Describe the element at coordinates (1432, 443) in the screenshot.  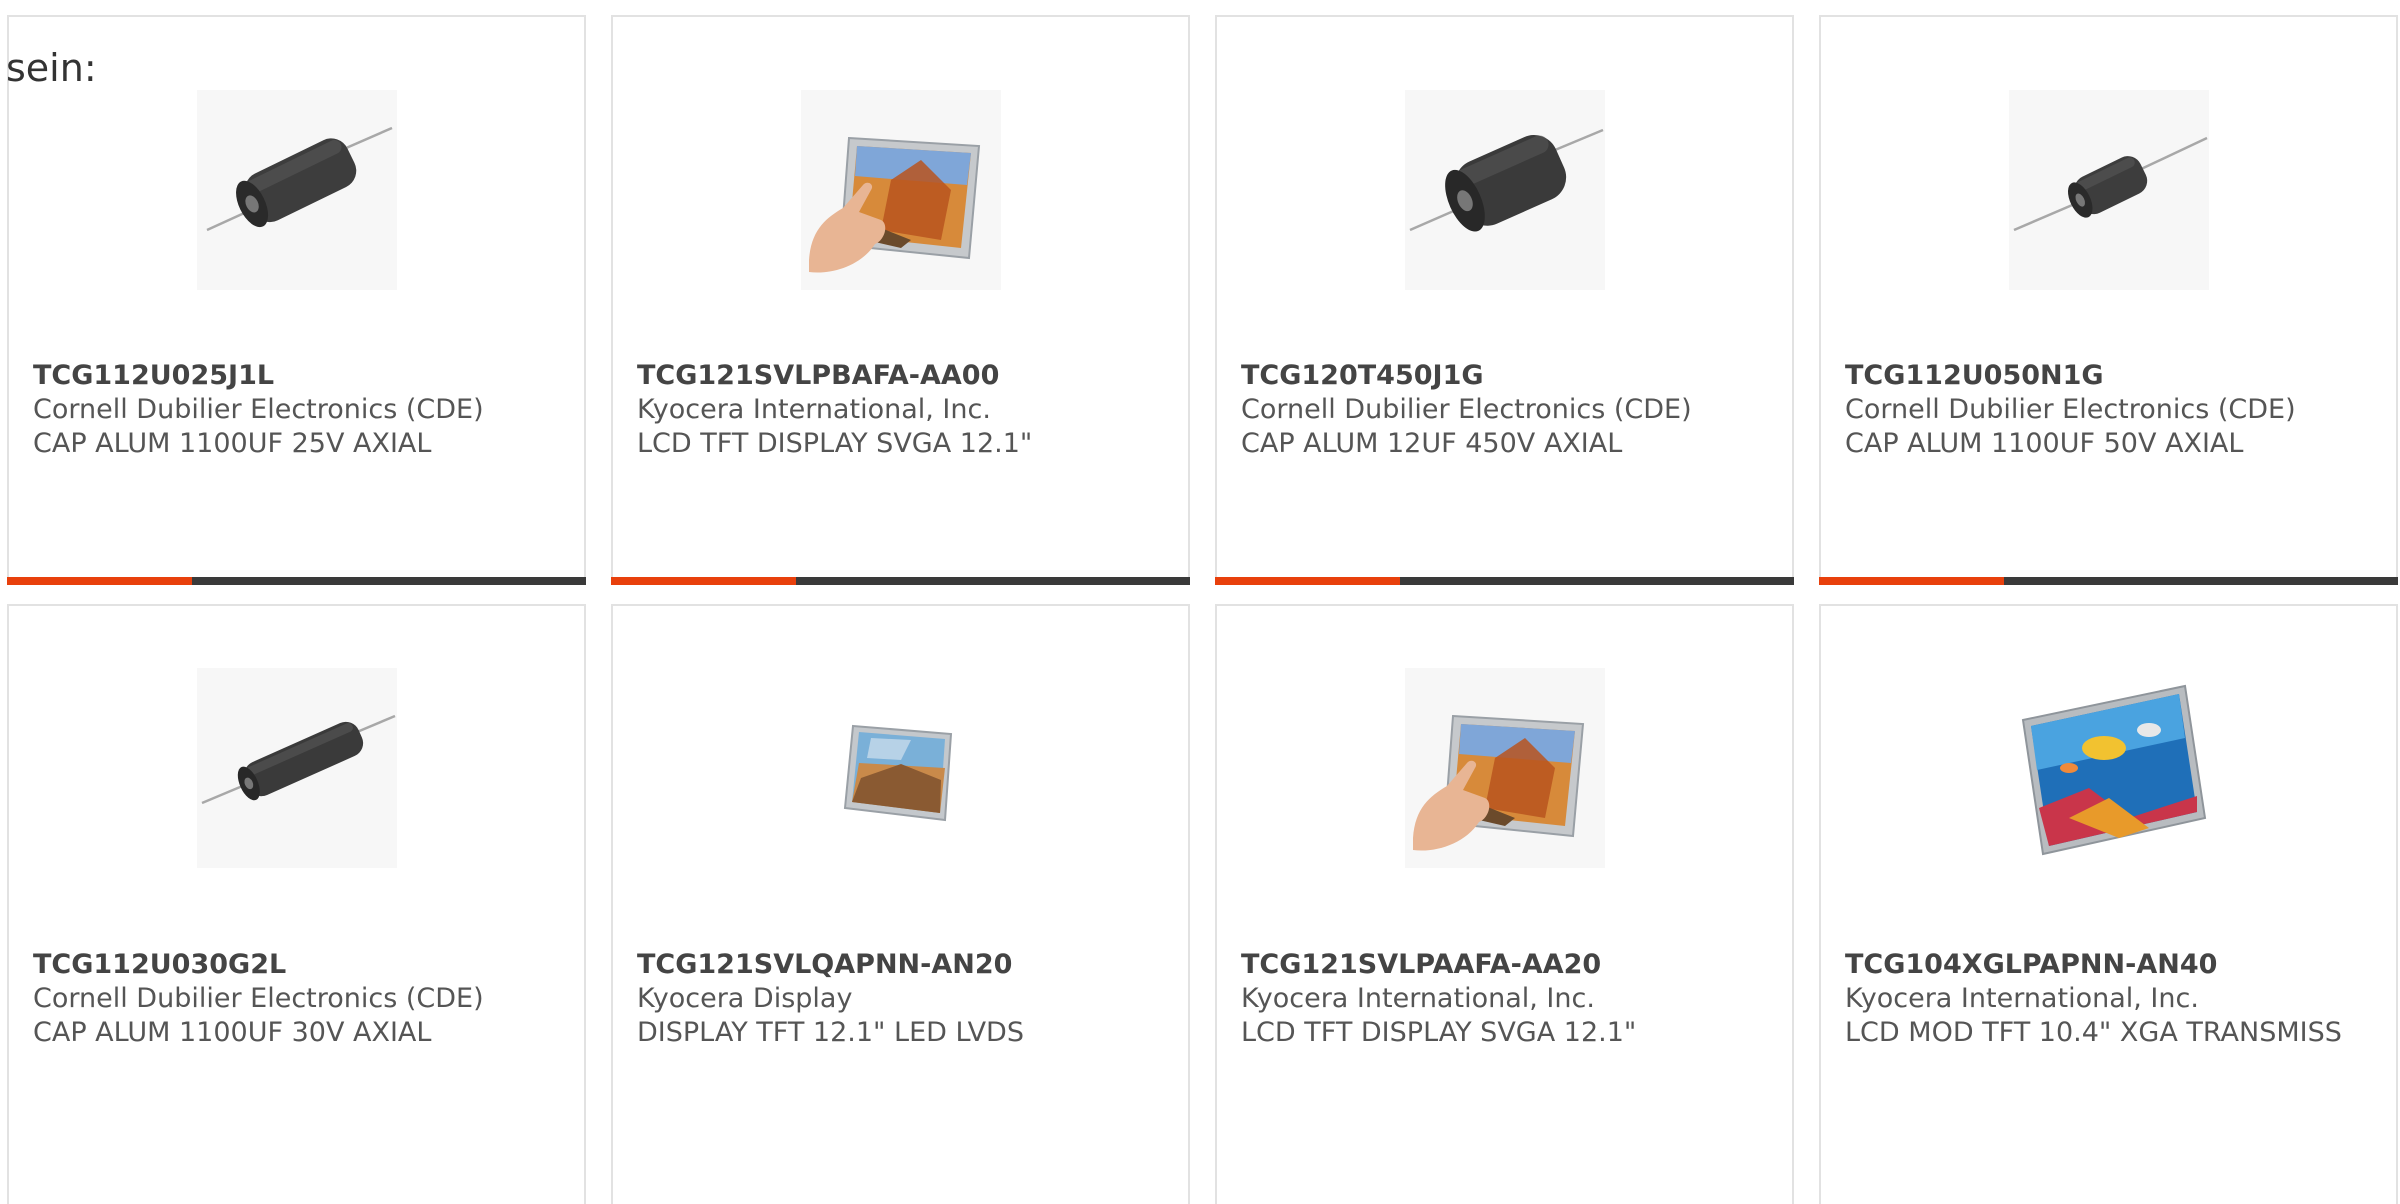
I see `product-description: CAP ALUM 12UF 450V AXIAL` at that location.